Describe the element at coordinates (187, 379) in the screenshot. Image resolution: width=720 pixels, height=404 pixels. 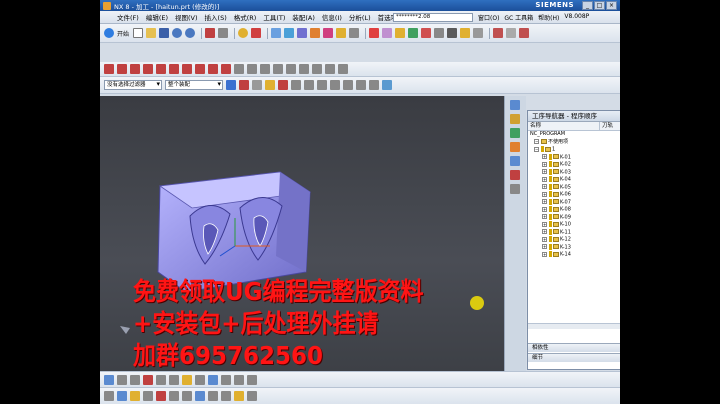
I see `render-style-icon` at that location.